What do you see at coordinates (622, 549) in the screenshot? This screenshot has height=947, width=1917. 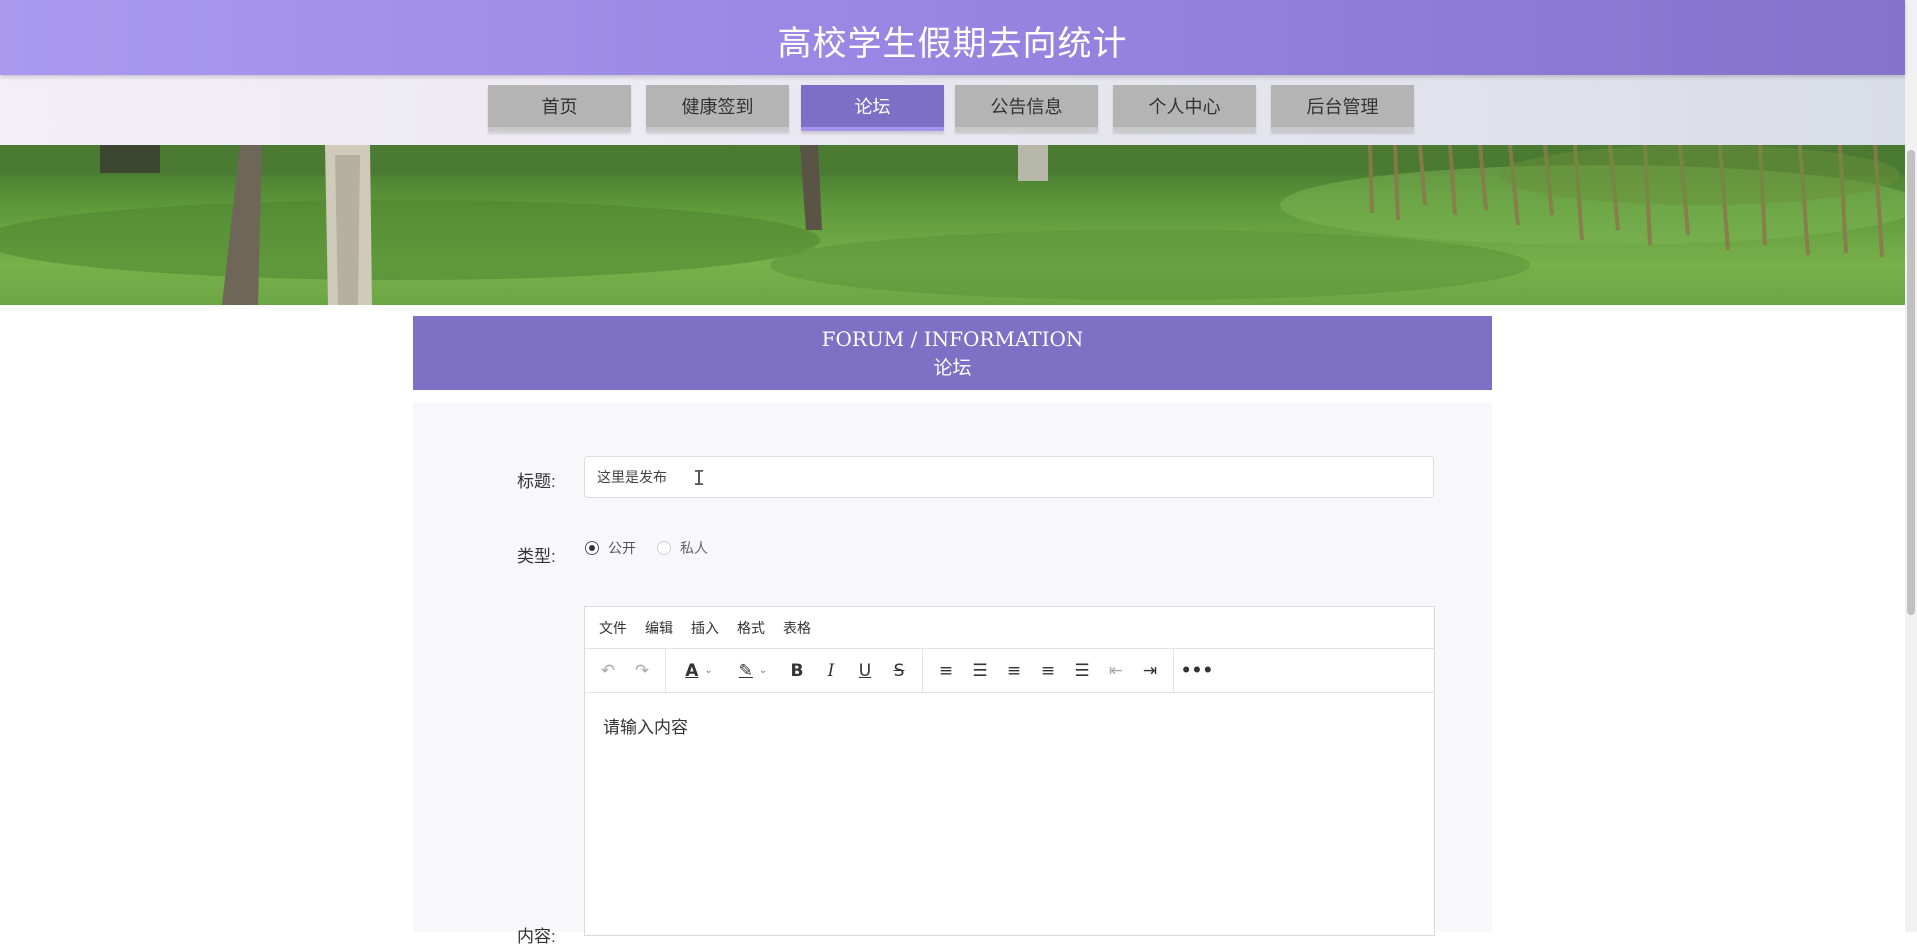 I see `radio-public-label: 公开` at bounding box center [622, 549].